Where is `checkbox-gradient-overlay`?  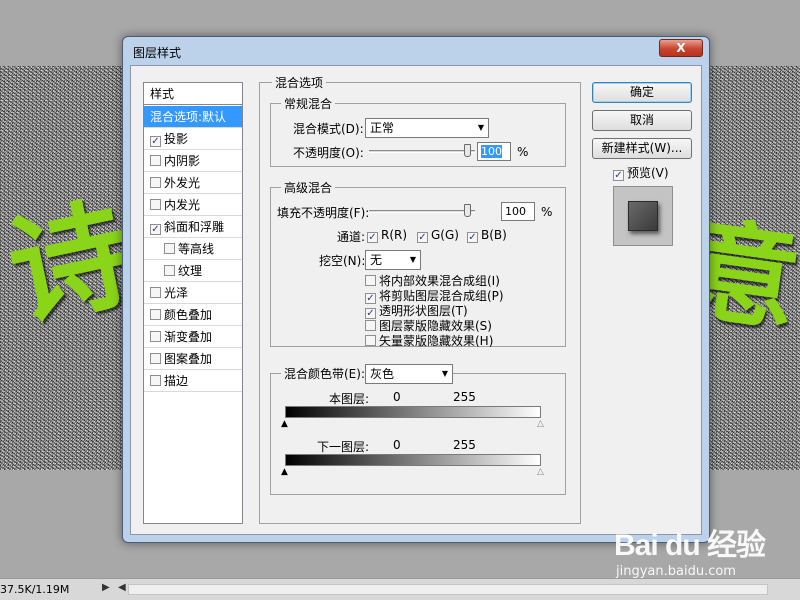 checkbox-gradient-overlay is located at coordinates (155, 336).